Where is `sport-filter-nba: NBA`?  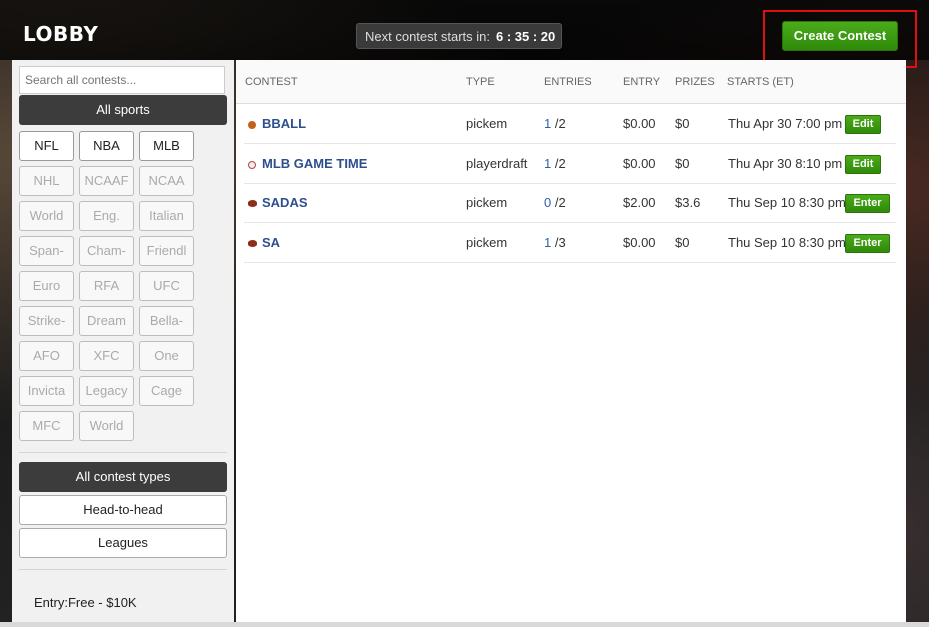
sport-filter-nba: NBA is located at coordinates (106, 146).